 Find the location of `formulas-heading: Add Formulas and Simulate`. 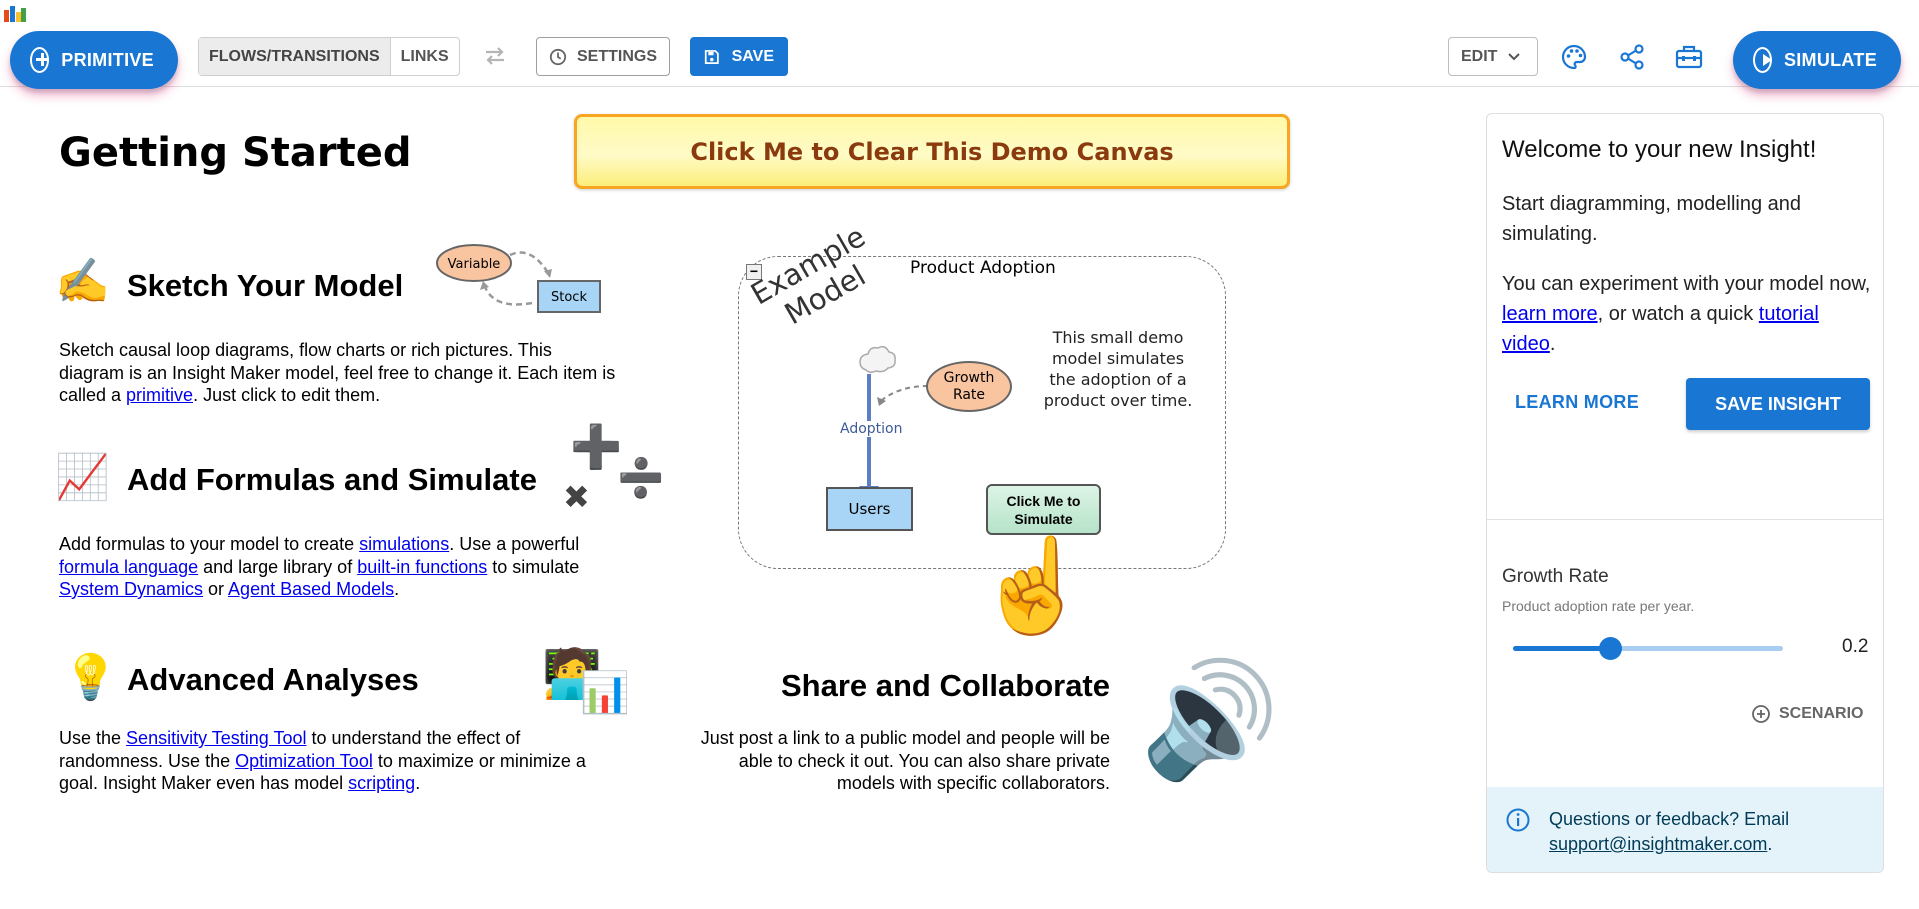

formulas-heading: Add Formulas and Simulate is located at coordinates (332, 480).